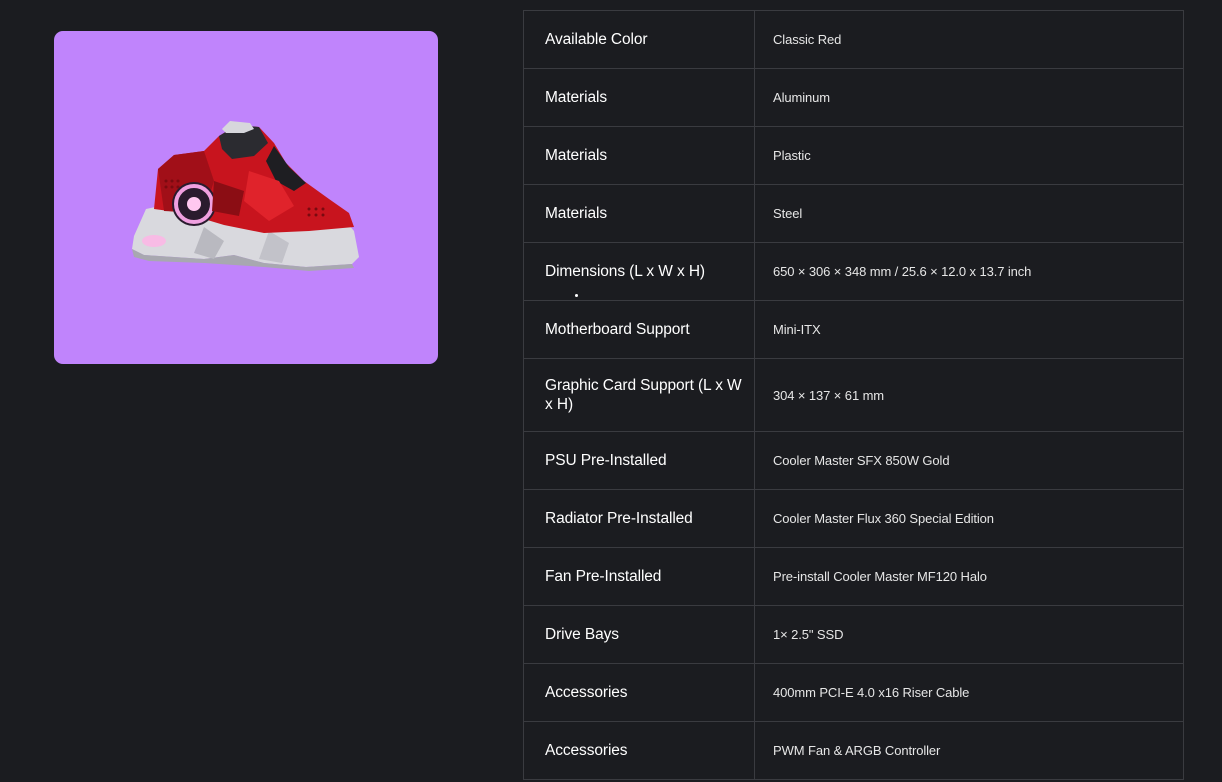 The width and height of the screenshot is (1222, 782). Describe the element at coordinates (969, 213) in the screenshot. I see `spec-value: Steel` at that location.